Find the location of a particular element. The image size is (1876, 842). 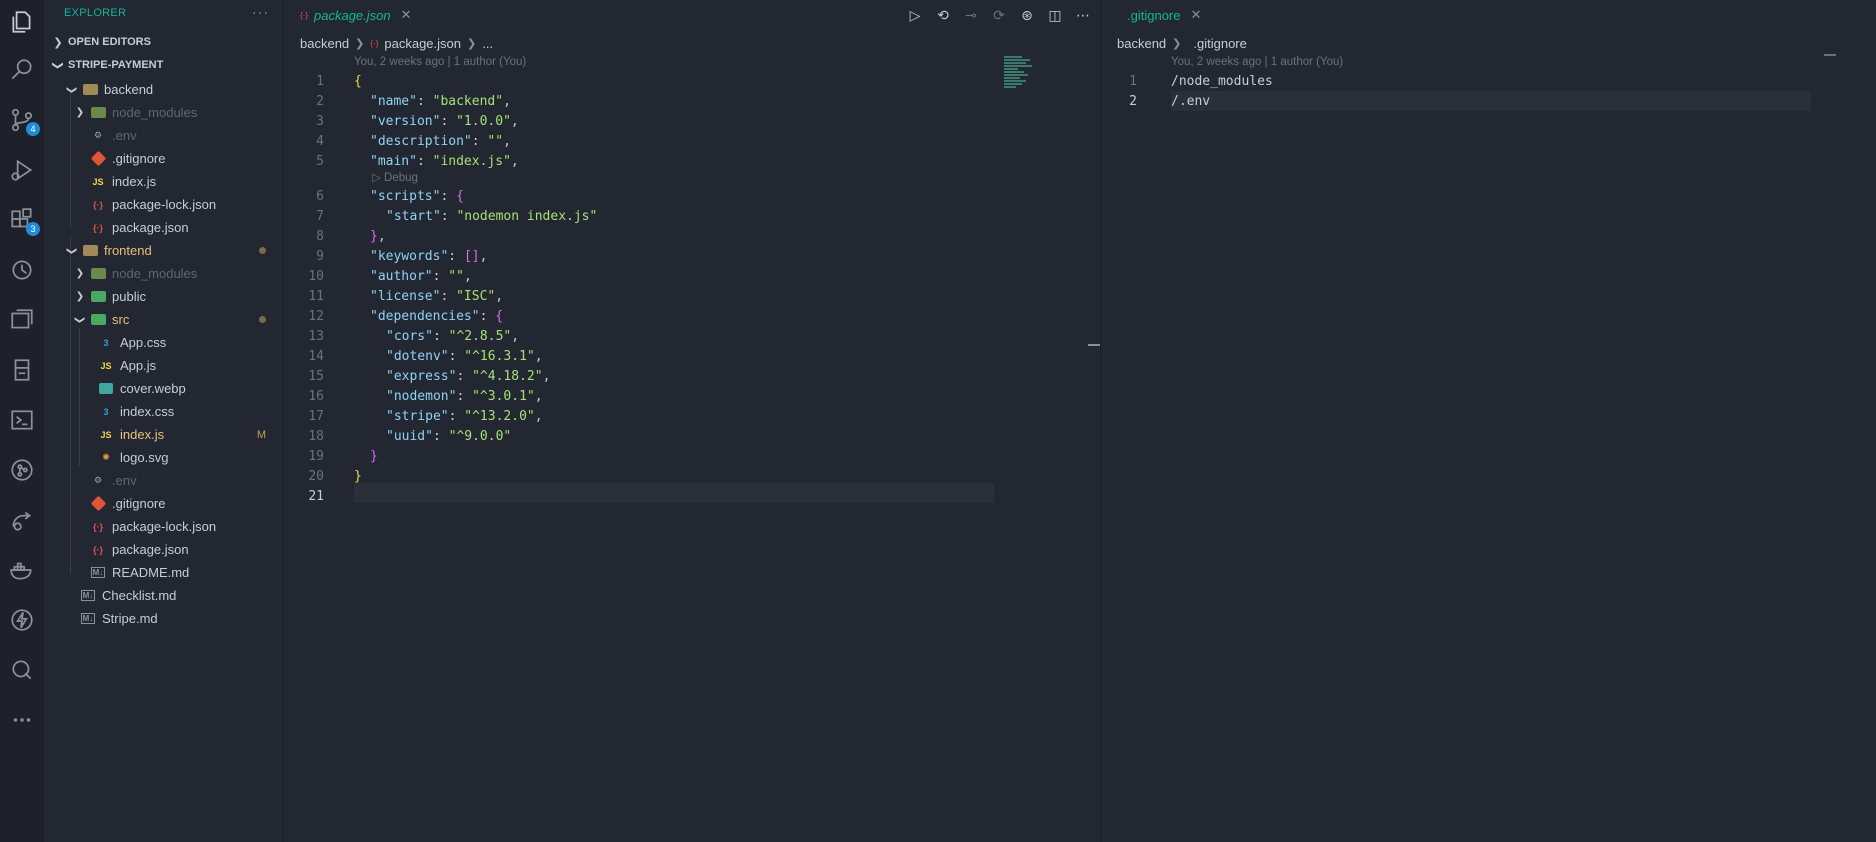

git-compare-icon: ⊛ is located at coordinates (1027, 15).